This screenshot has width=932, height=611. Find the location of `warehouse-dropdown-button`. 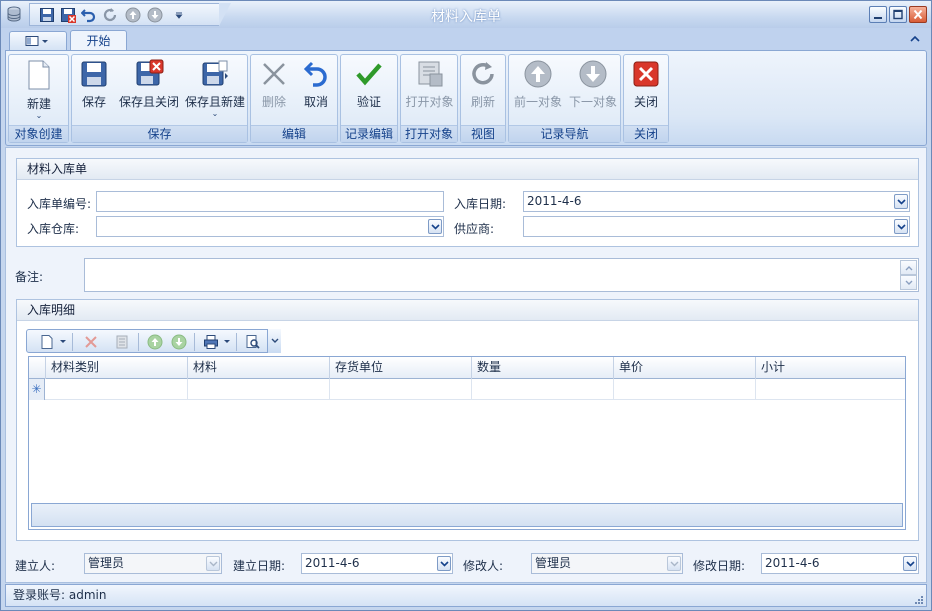

warehouse-dropdown-button is located at coordinates (435, 226).